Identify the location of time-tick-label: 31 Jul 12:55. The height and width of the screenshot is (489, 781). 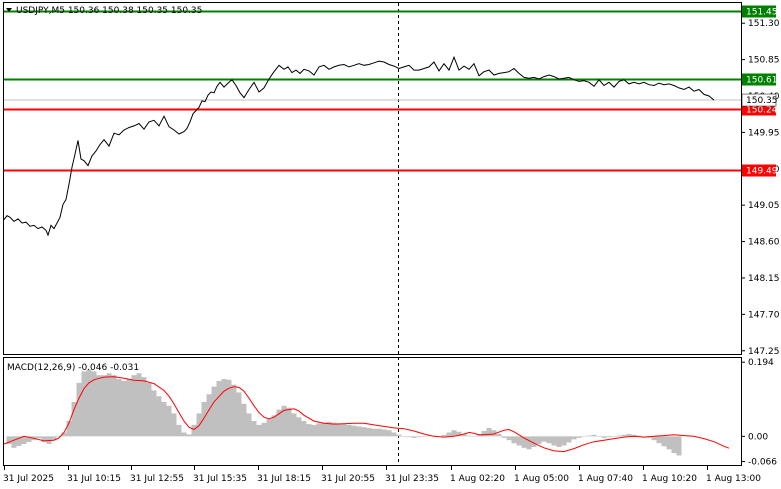
(157, 479).